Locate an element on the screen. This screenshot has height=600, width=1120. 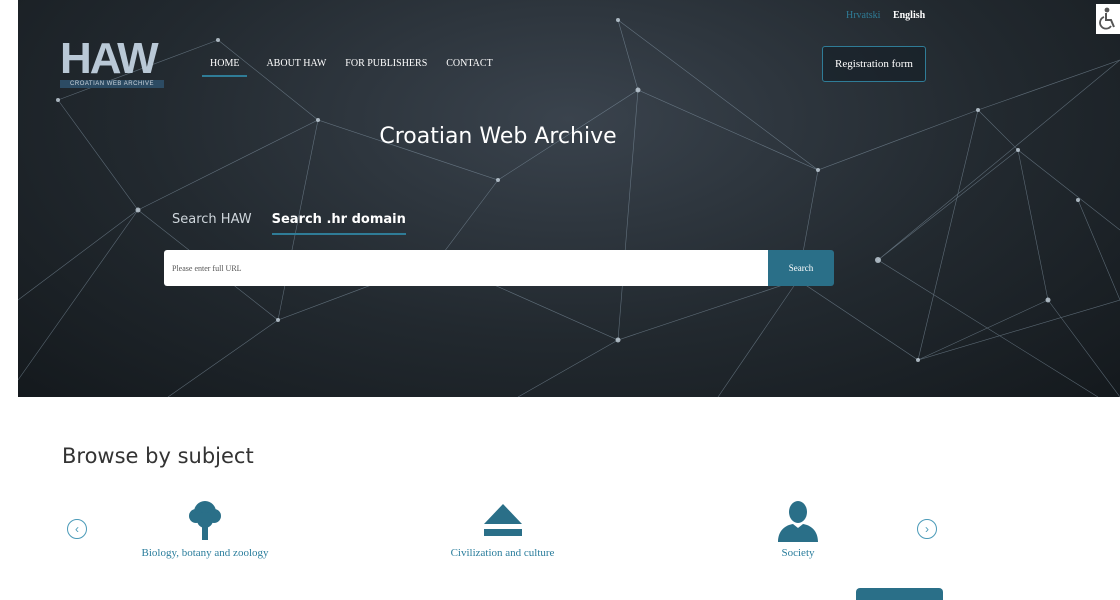
logo-subtitle: CROATIAN WEB ARCHIVE is located at coordinates (112, 84).